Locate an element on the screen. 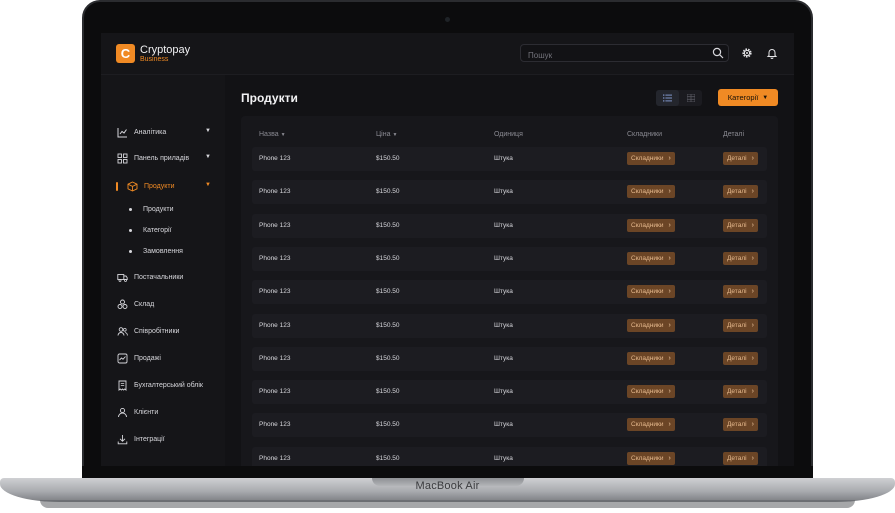 This screenshot has width=895, height=513. chart-icon is located at coordinates (122, 132).